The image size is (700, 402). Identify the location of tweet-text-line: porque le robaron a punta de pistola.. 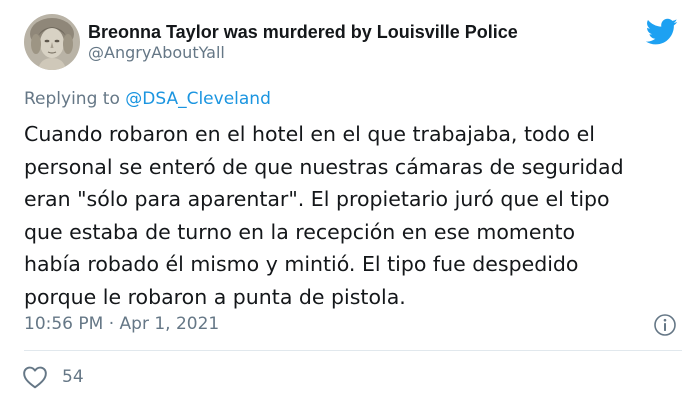
(215, 296).